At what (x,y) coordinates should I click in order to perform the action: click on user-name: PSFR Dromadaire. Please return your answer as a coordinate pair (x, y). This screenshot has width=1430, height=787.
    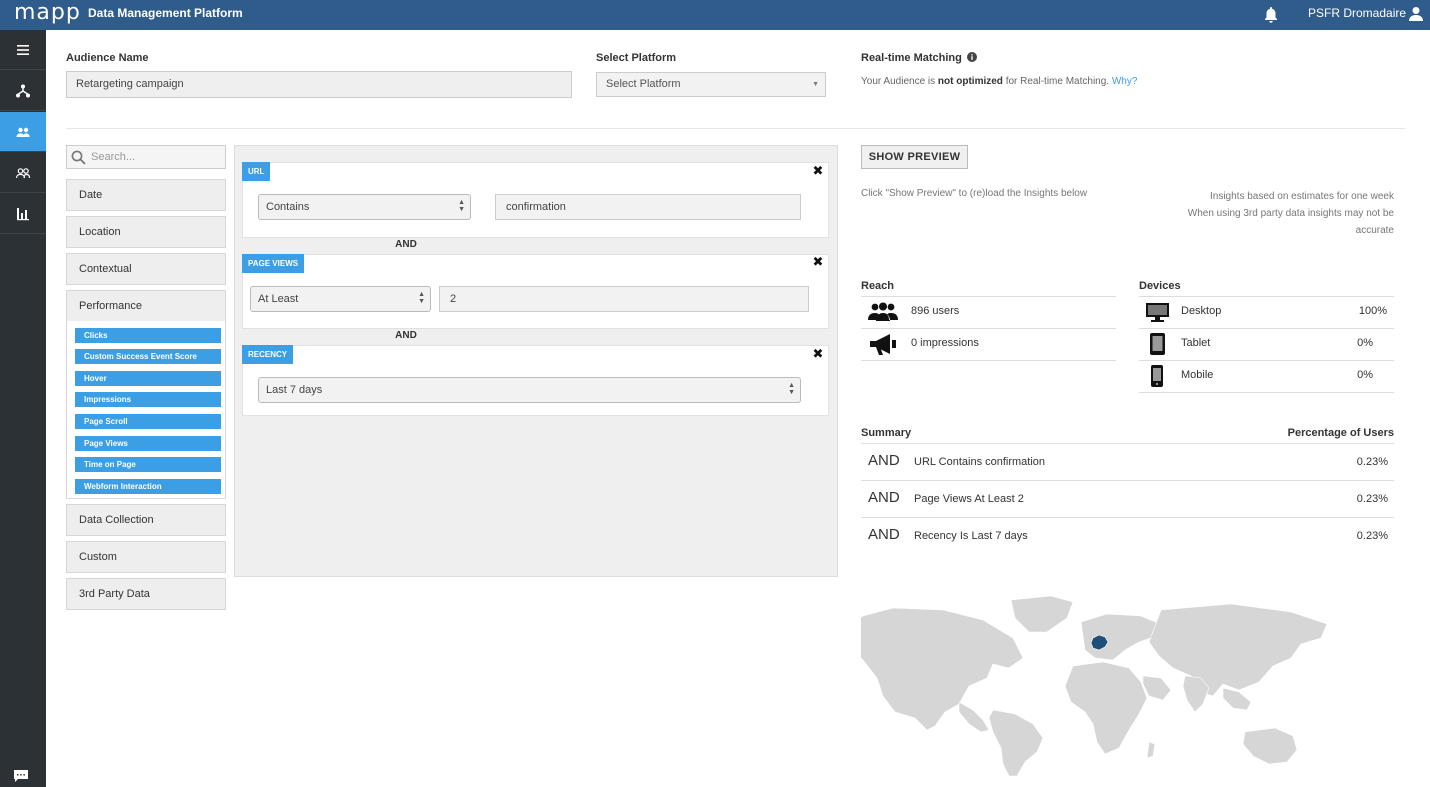
    Looking at the image, I should click on (1357, 15).